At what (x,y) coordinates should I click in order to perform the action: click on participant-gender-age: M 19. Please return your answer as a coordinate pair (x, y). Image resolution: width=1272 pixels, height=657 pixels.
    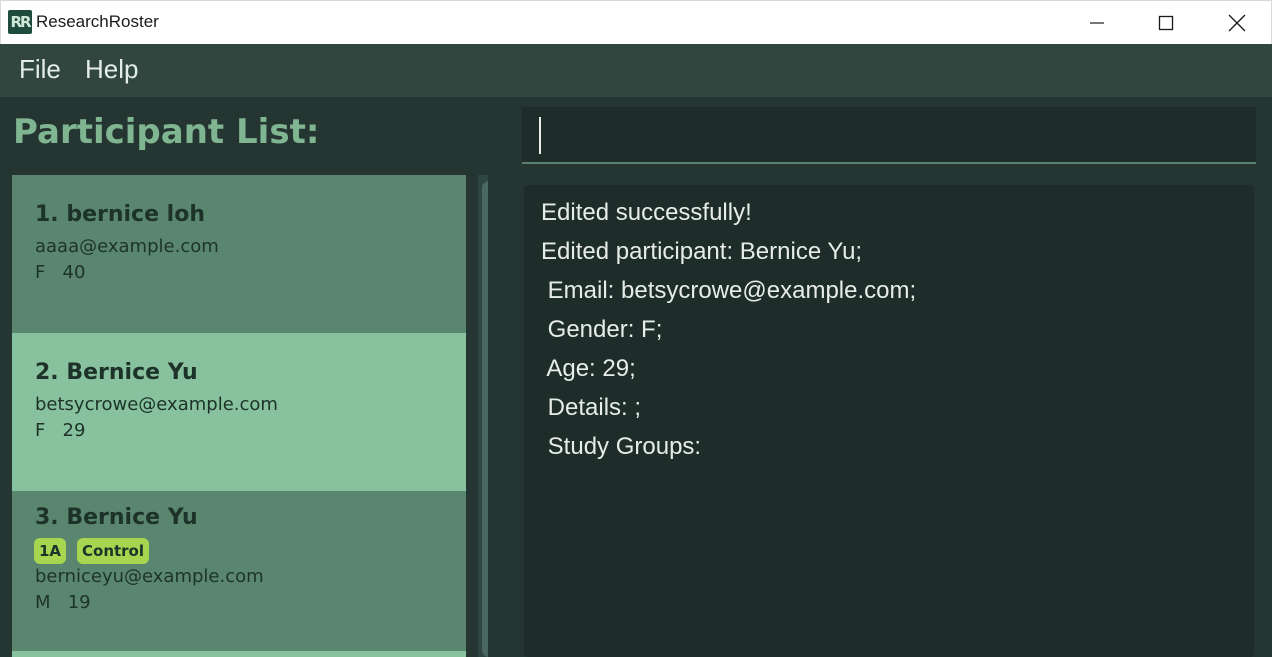
    Looking at the image, I should click on (63, 602).